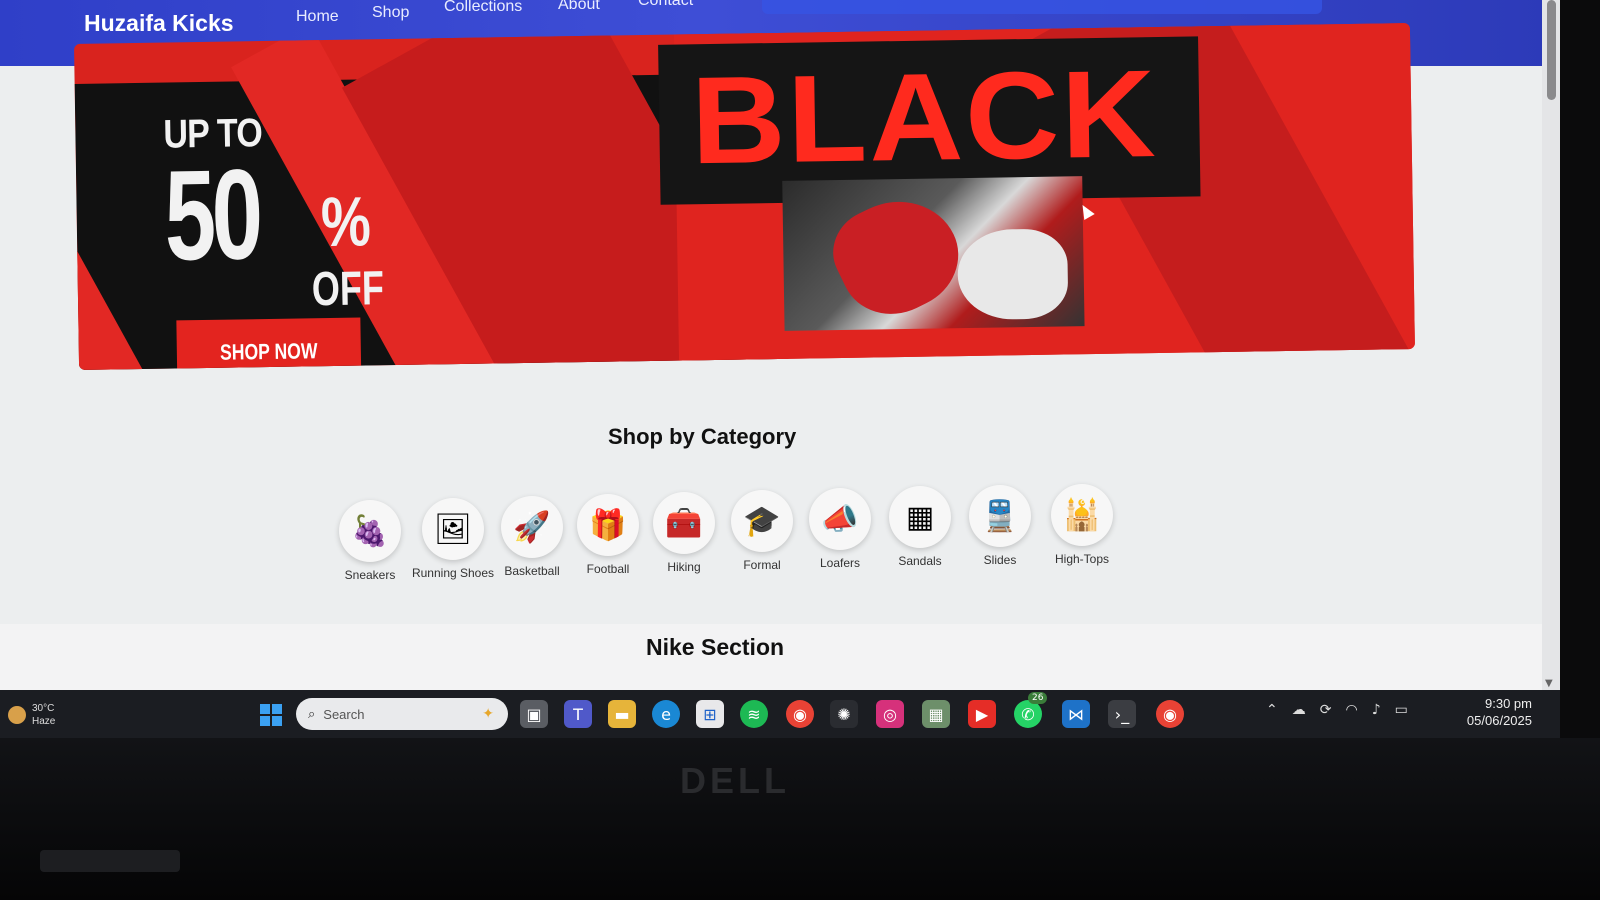 The image size is (1600, 900). I want to click on microsoft-store-icon: ⊞, so click(710, 714).